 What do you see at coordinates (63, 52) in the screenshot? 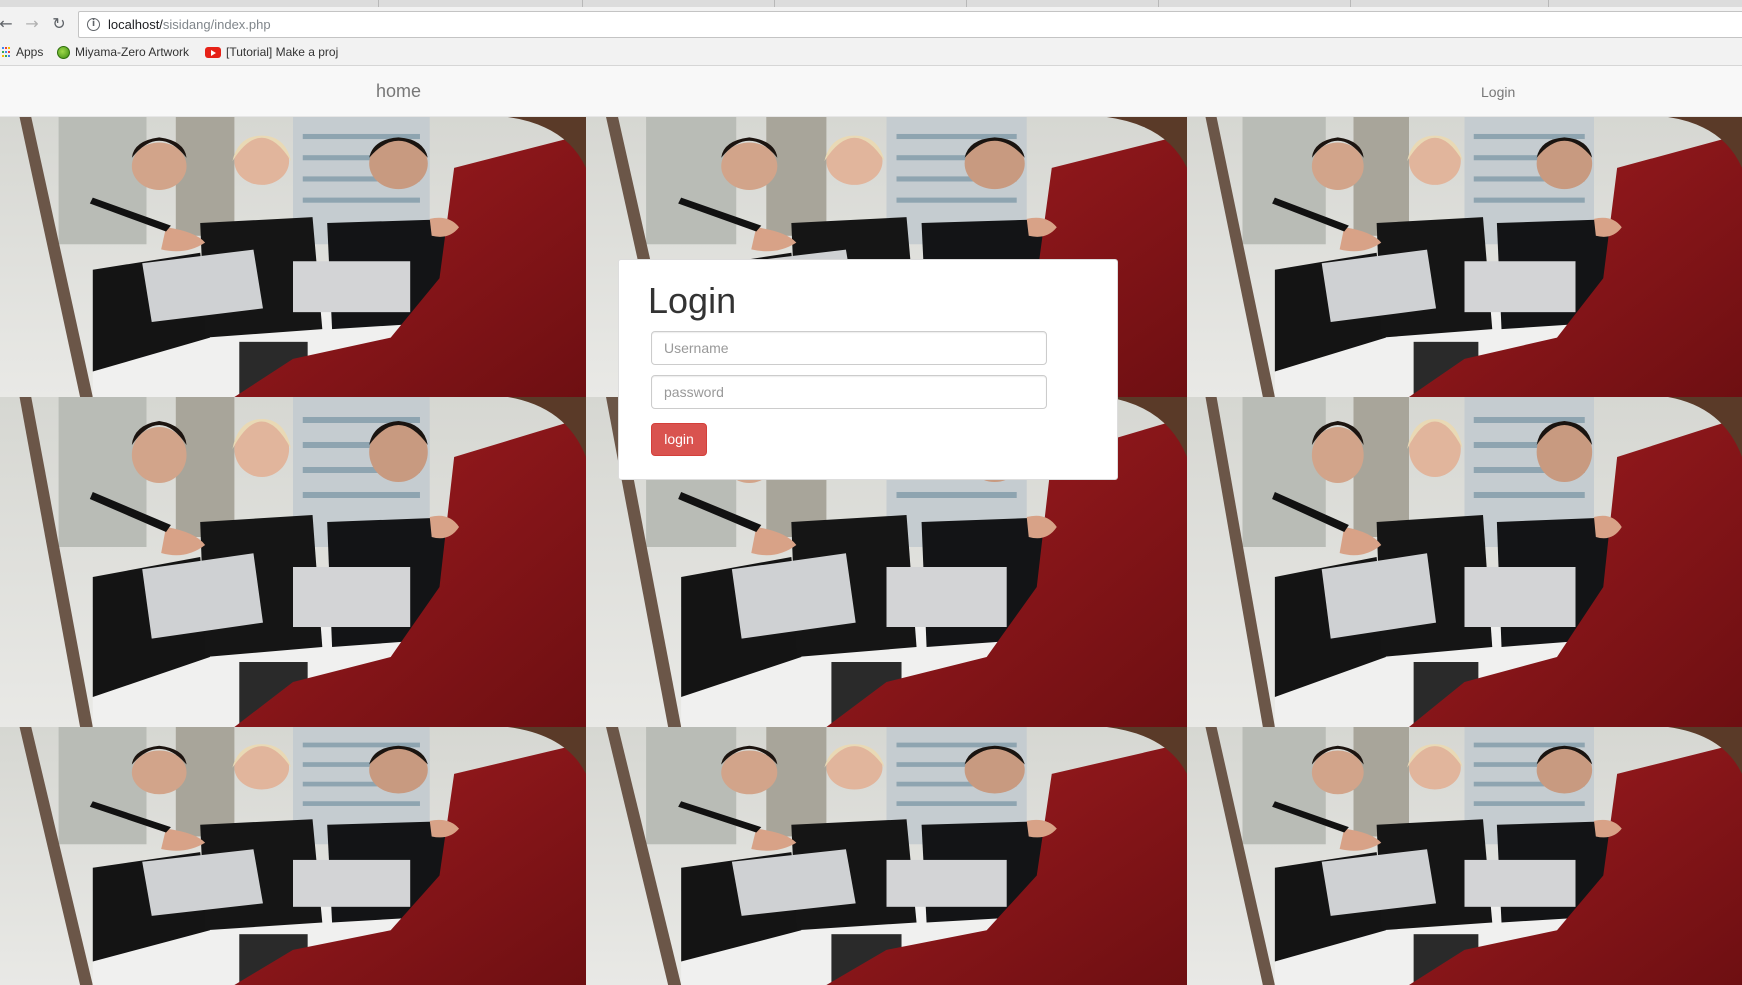
I see `green-orb-icon` at bounding box center [63, 52].